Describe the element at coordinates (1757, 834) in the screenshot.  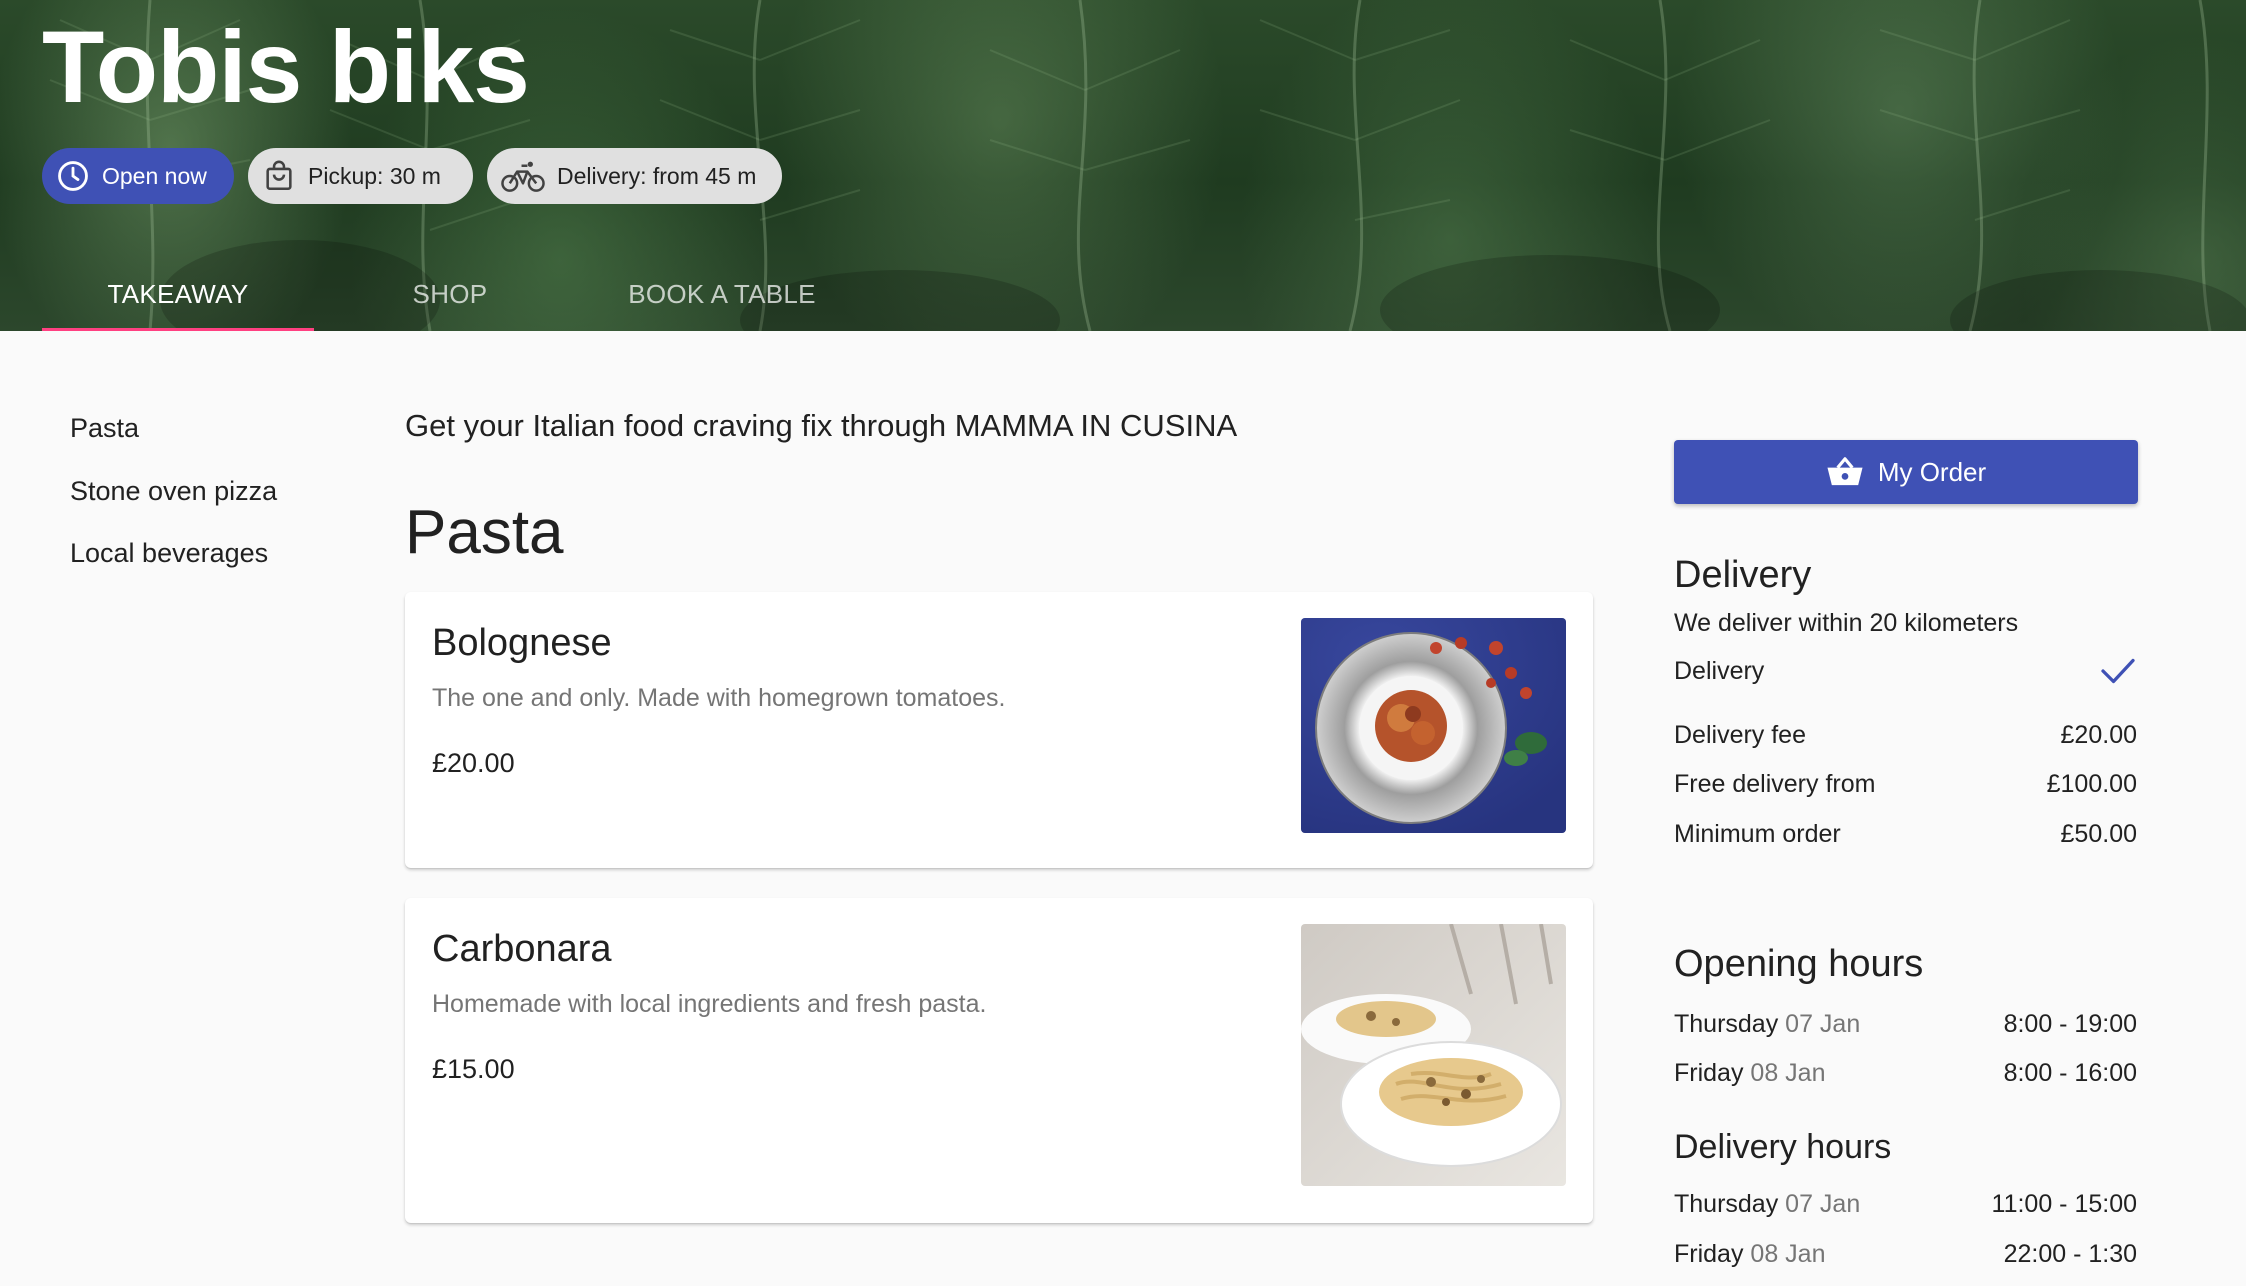
I see `minimum-order-label: Minimum order` at that location.